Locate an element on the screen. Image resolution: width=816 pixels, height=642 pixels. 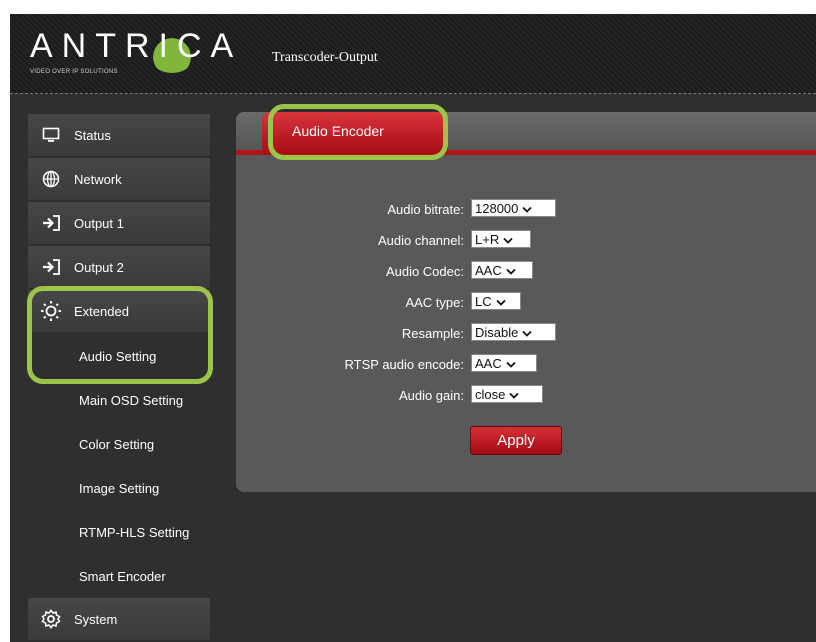
sidebar-subitem-color-setting: Color Setting is located at coordinates (119, 444).